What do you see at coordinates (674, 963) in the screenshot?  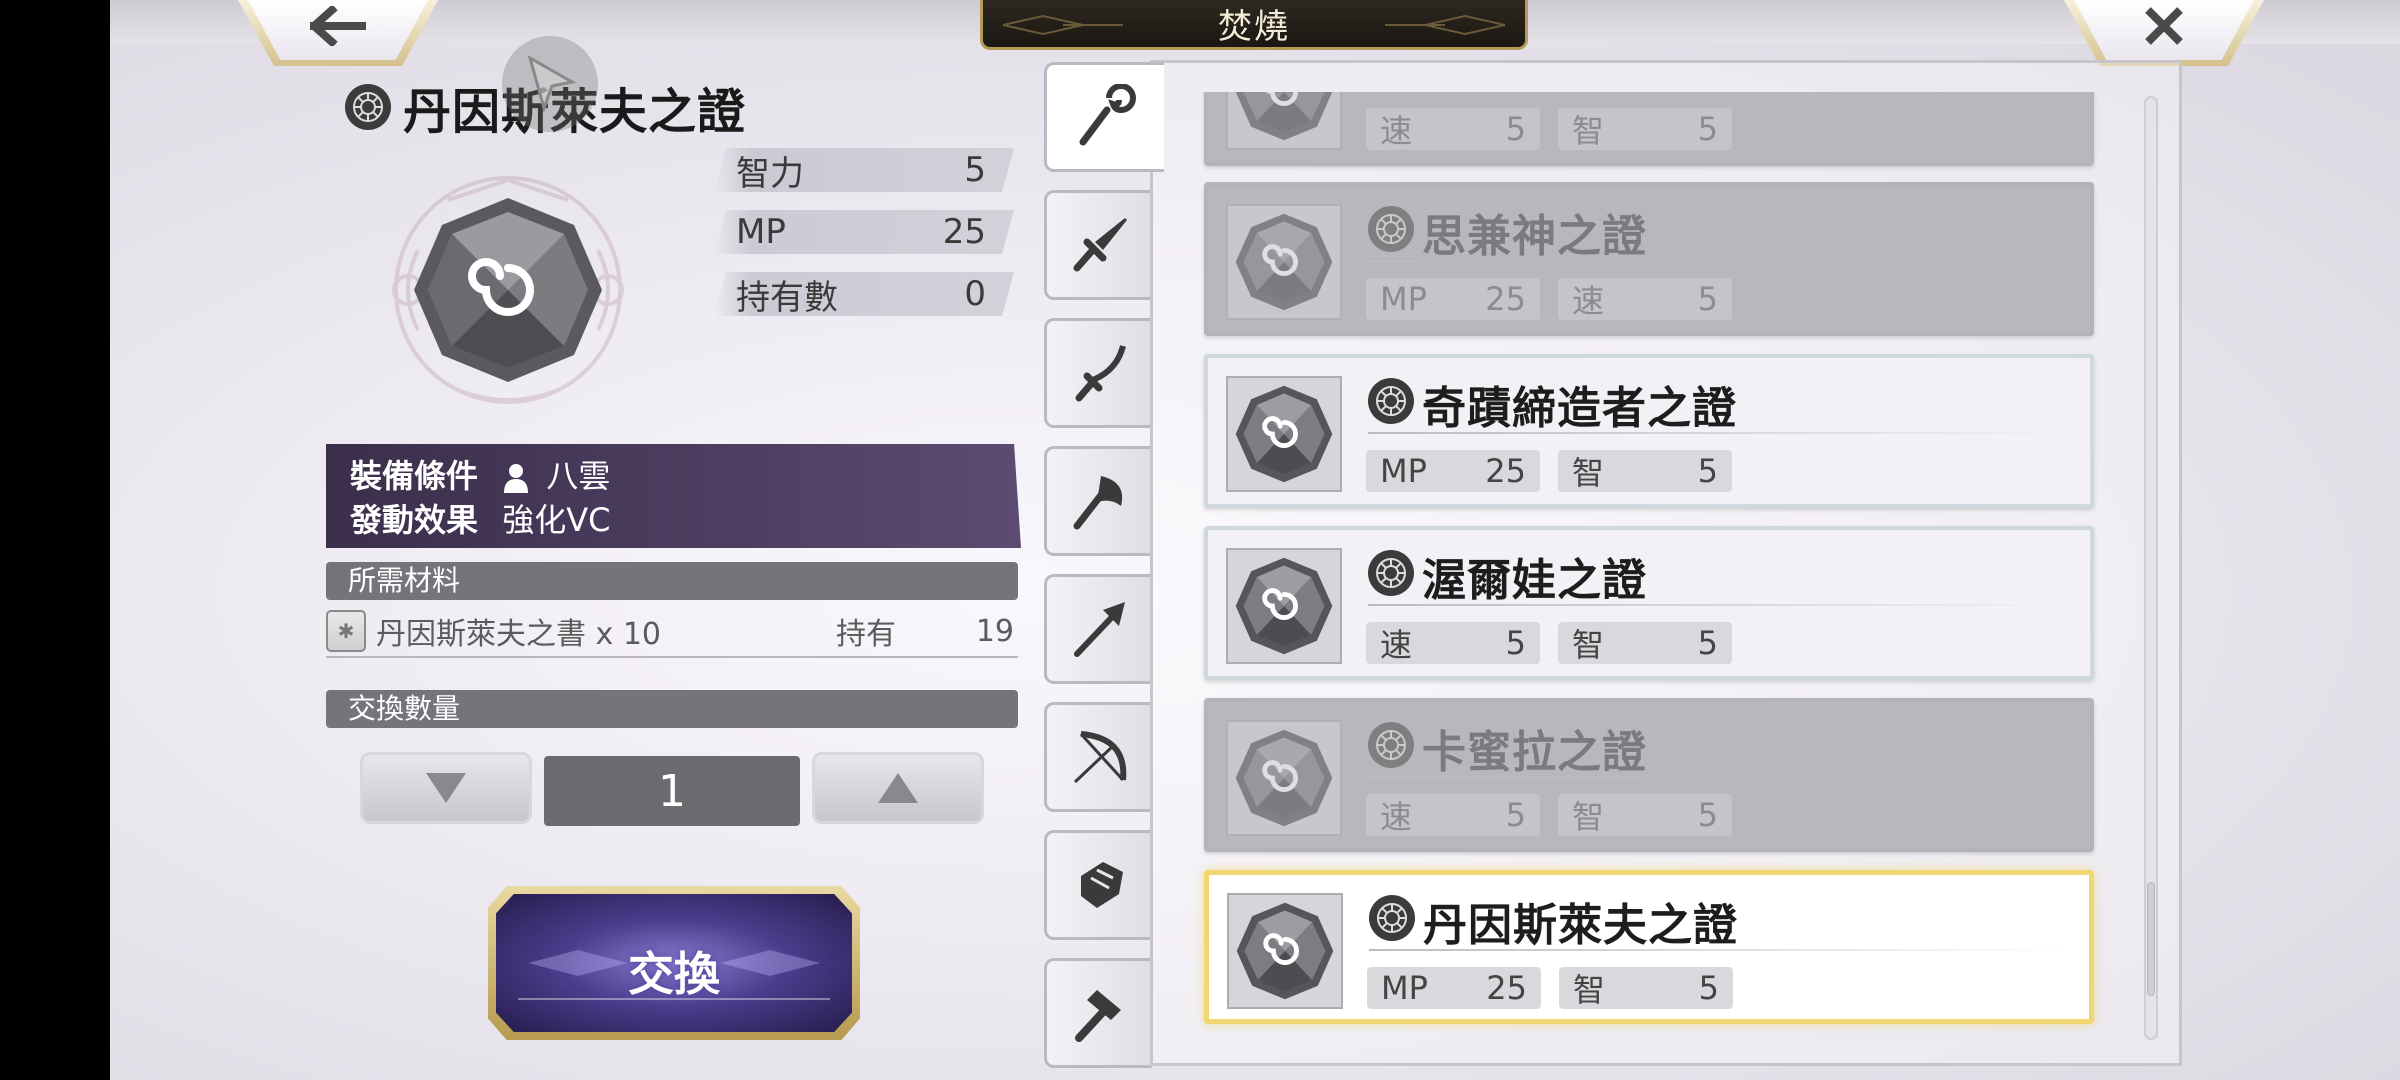 I see `exchange-button: 交換` at bounding box center [674, 963].